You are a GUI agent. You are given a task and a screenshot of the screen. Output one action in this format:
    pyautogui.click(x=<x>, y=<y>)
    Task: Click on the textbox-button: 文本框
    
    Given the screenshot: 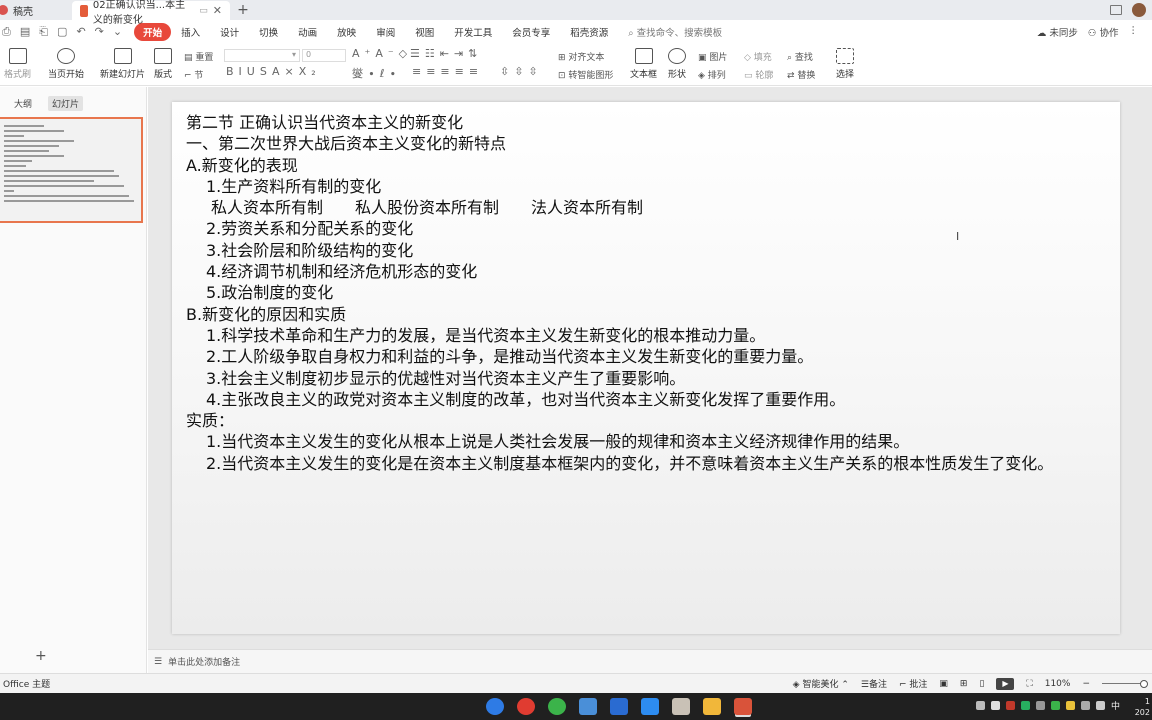 What is the action you would take?
    pyautogui.click(x=643, y=64)
    